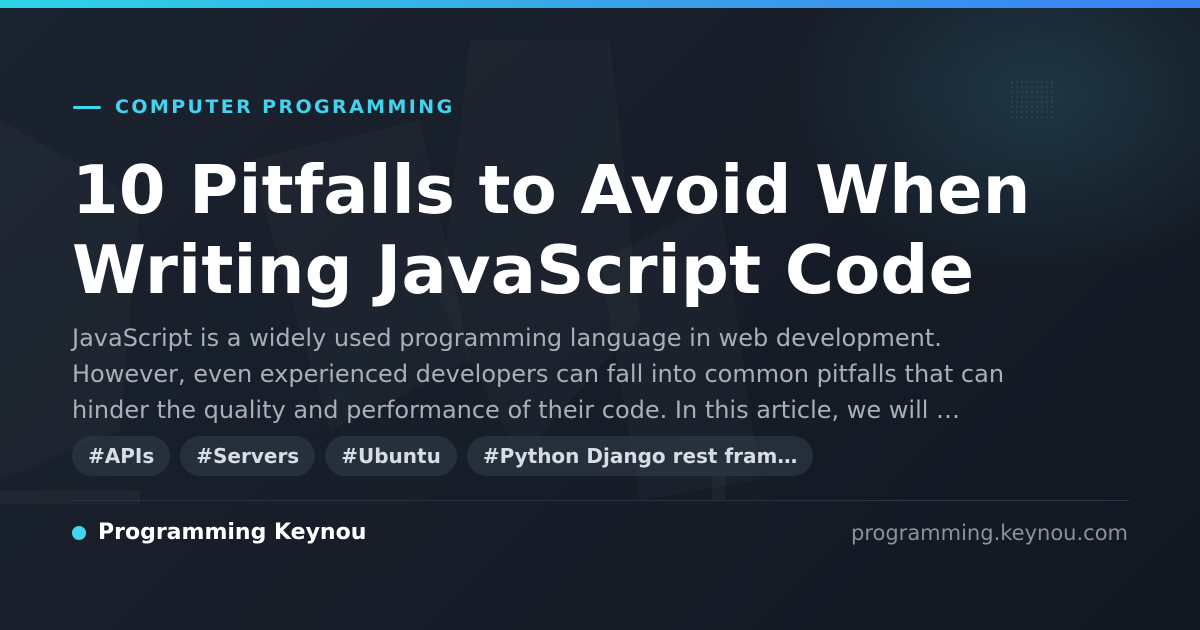  What do you see at coordinates (600, 500) in the screenshot?
I see `footer-divider` at bounding box center [600, 500].